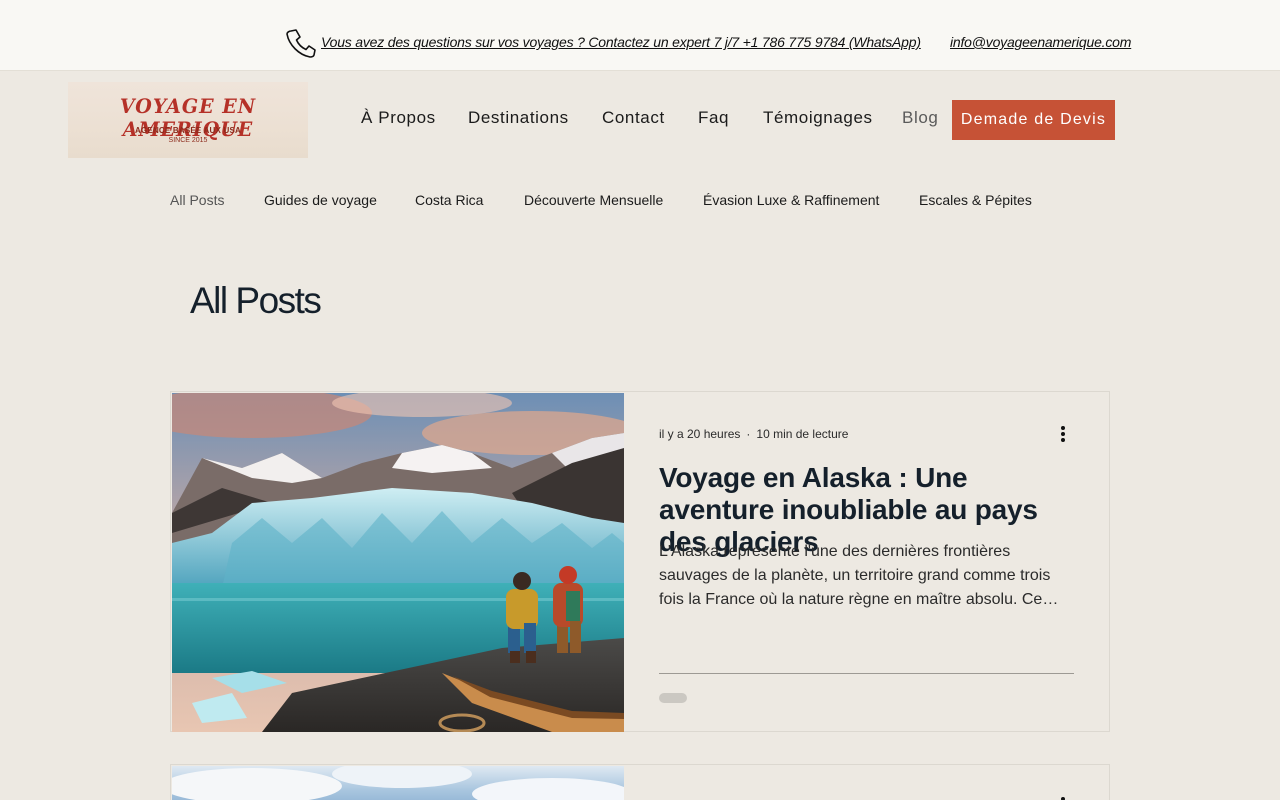 The image size is (1280, 800). What do you see at coordinates (636, 780) in the screenshot?
I see `post-card` at bounding box center [636, 780].